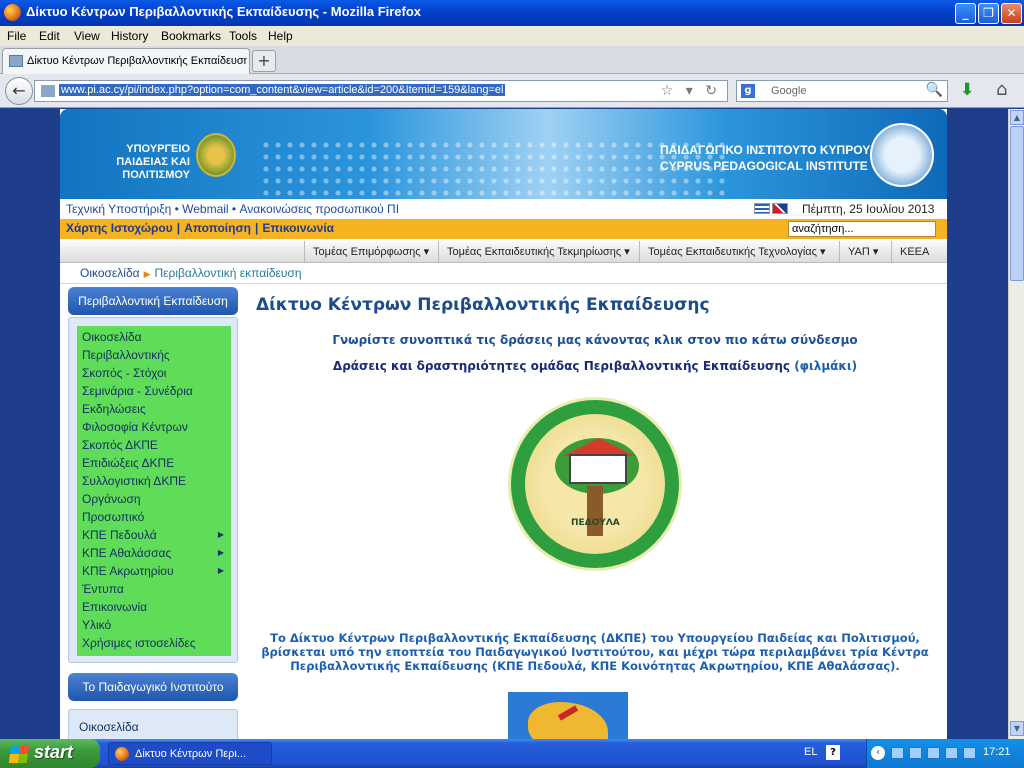 The height and width of the screenshot is (768, 1024). What do you see at coordinates (967, 90) in the screenshot?
I see `downloads-icon: ⬇` at bounding box center [967, 90].